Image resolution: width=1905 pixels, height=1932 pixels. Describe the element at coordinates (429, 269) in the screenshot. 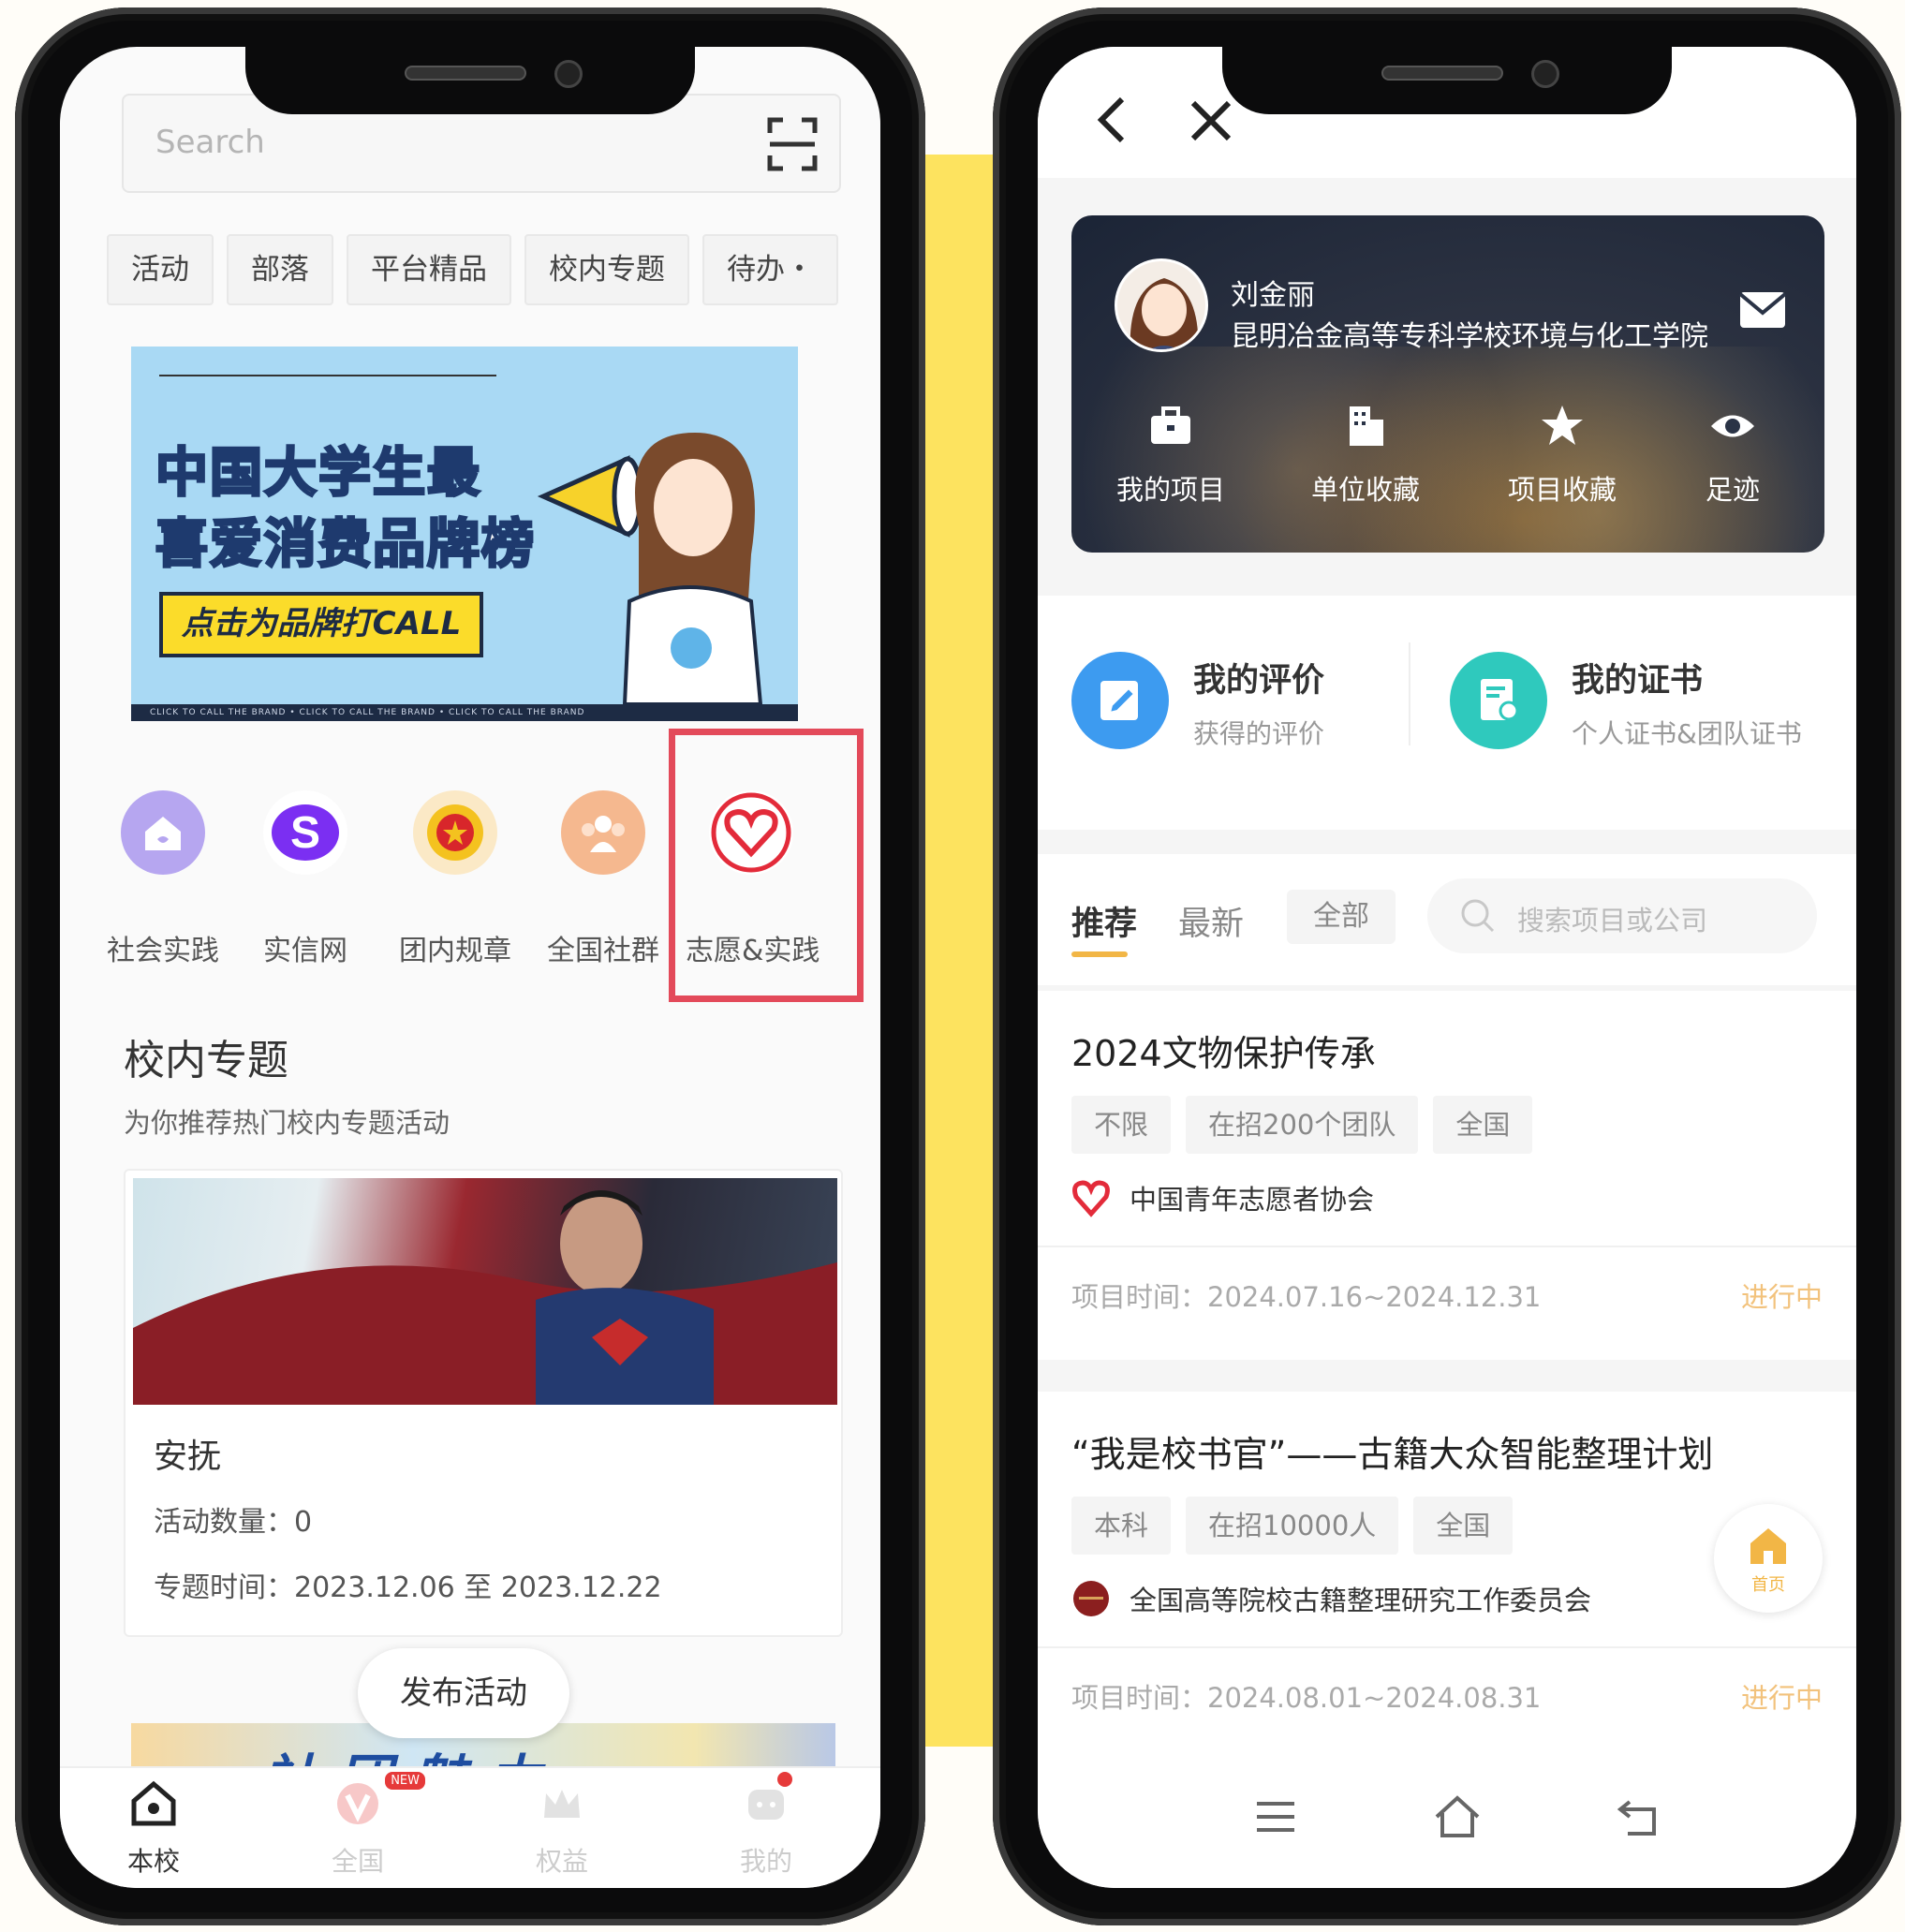

I see `tab-platform-picks: 平台精品` at that location.